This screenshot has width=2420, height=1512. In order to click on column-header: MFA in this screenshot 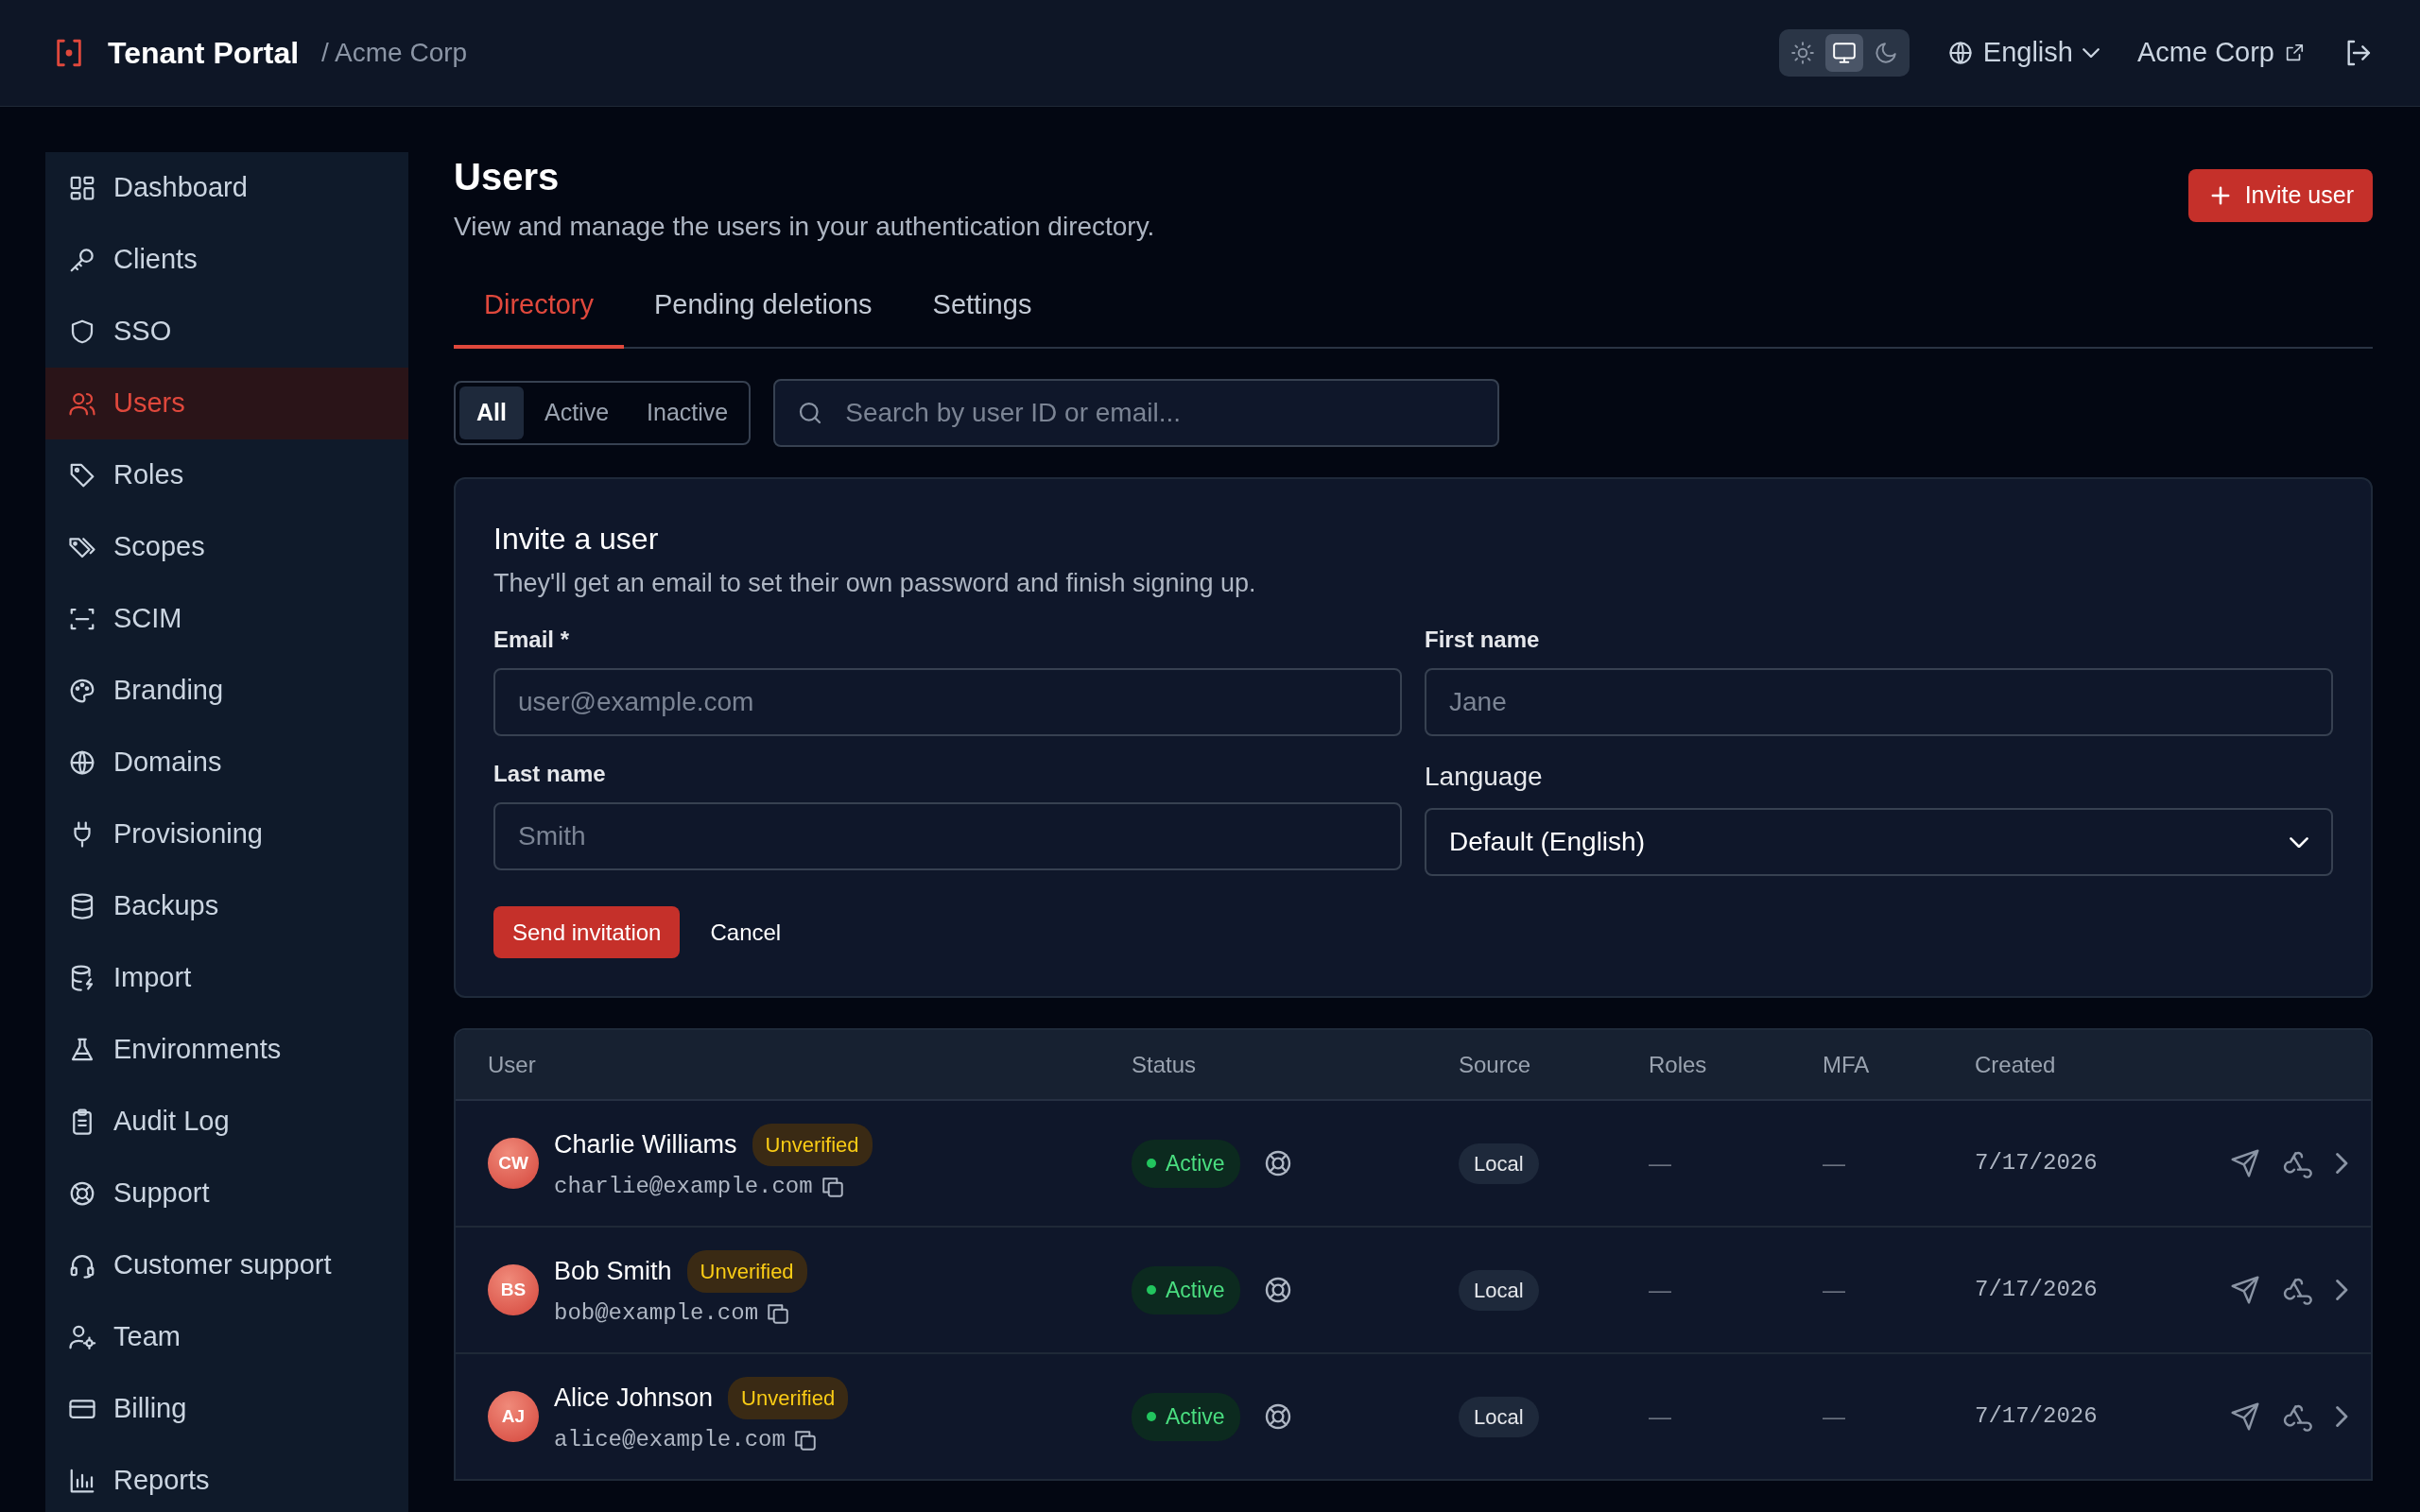, I will do `click(1847, 1064)`.